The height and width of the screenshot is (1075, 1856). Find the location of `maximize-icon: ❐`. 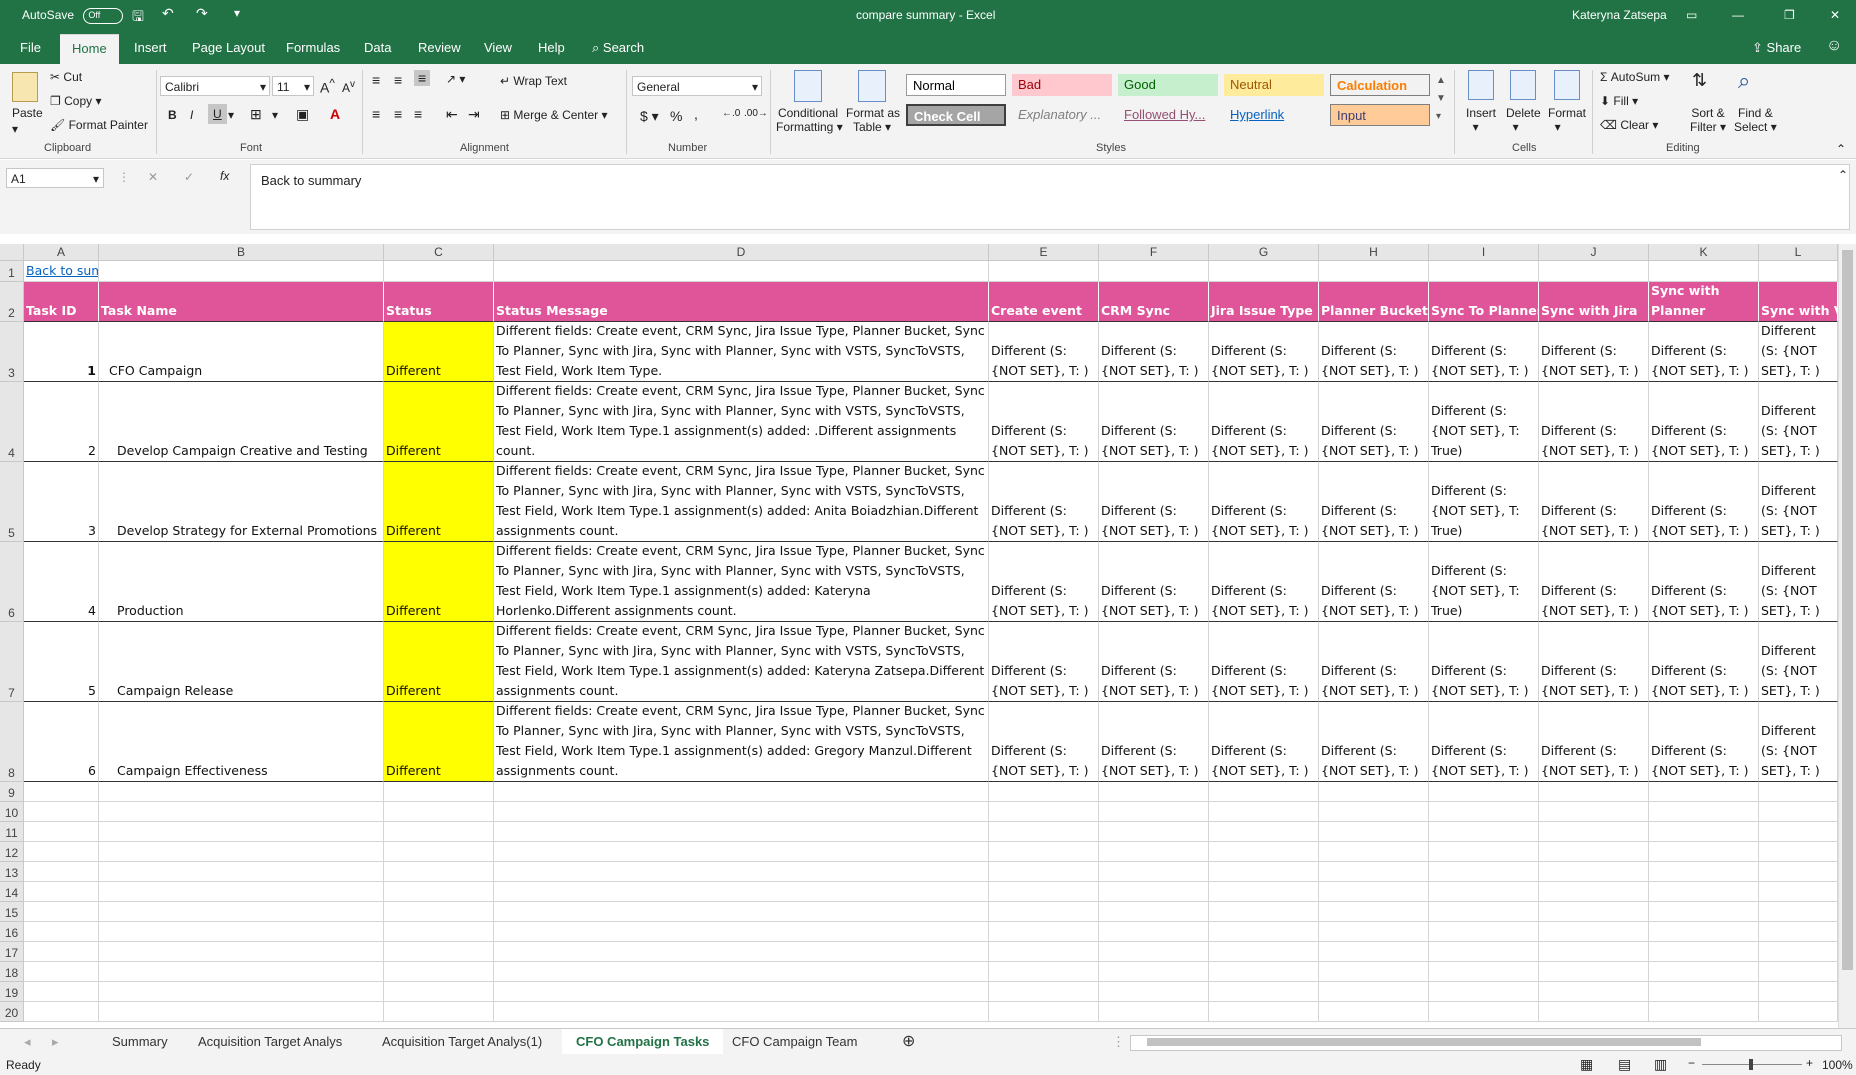

maximize-icon: ❐ is located at coordinates (1789, 15).